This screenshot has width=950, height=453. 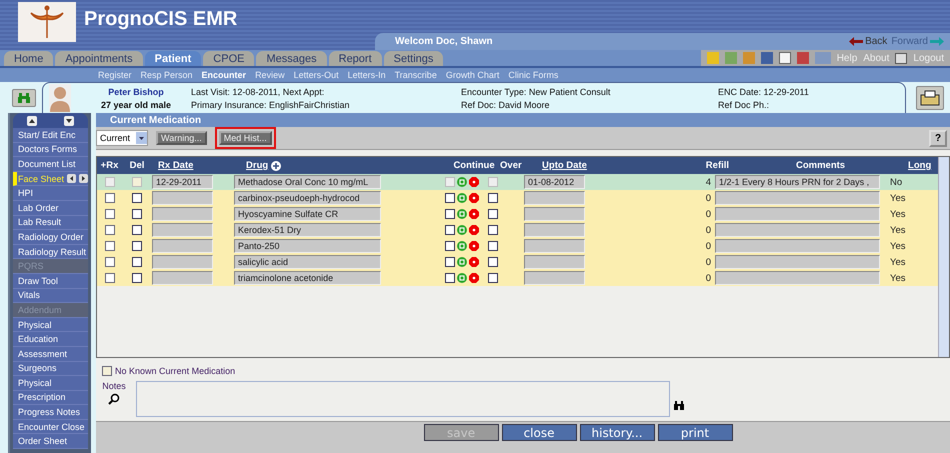 I want to click on sidebar-item: Education, so click(x=50, y=339).